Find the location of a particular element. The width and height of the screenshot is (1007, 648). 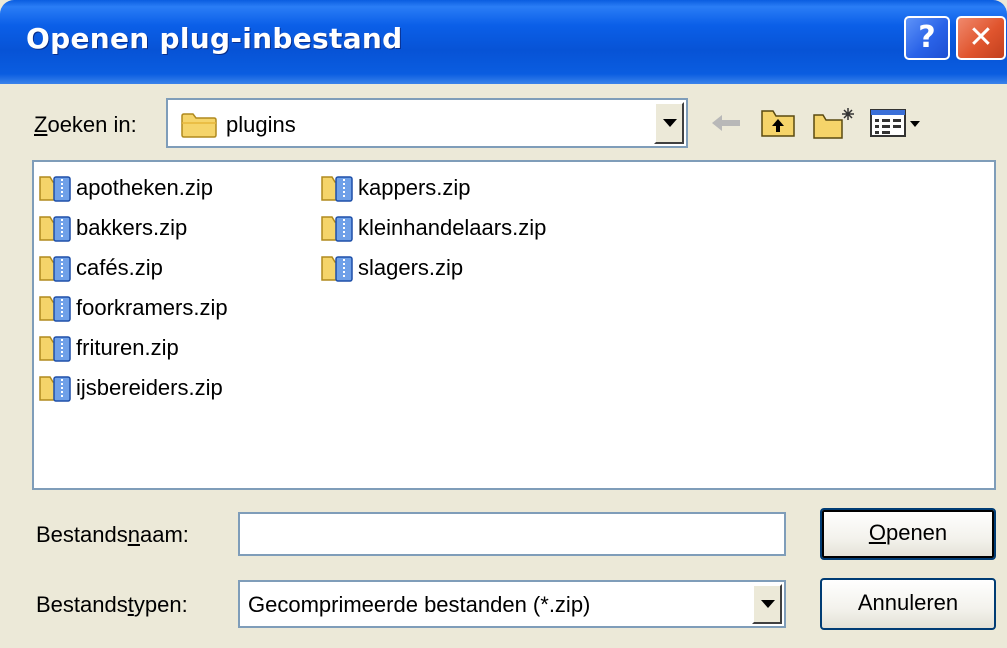

views-menu-icon is located at coordinates (897, 123).